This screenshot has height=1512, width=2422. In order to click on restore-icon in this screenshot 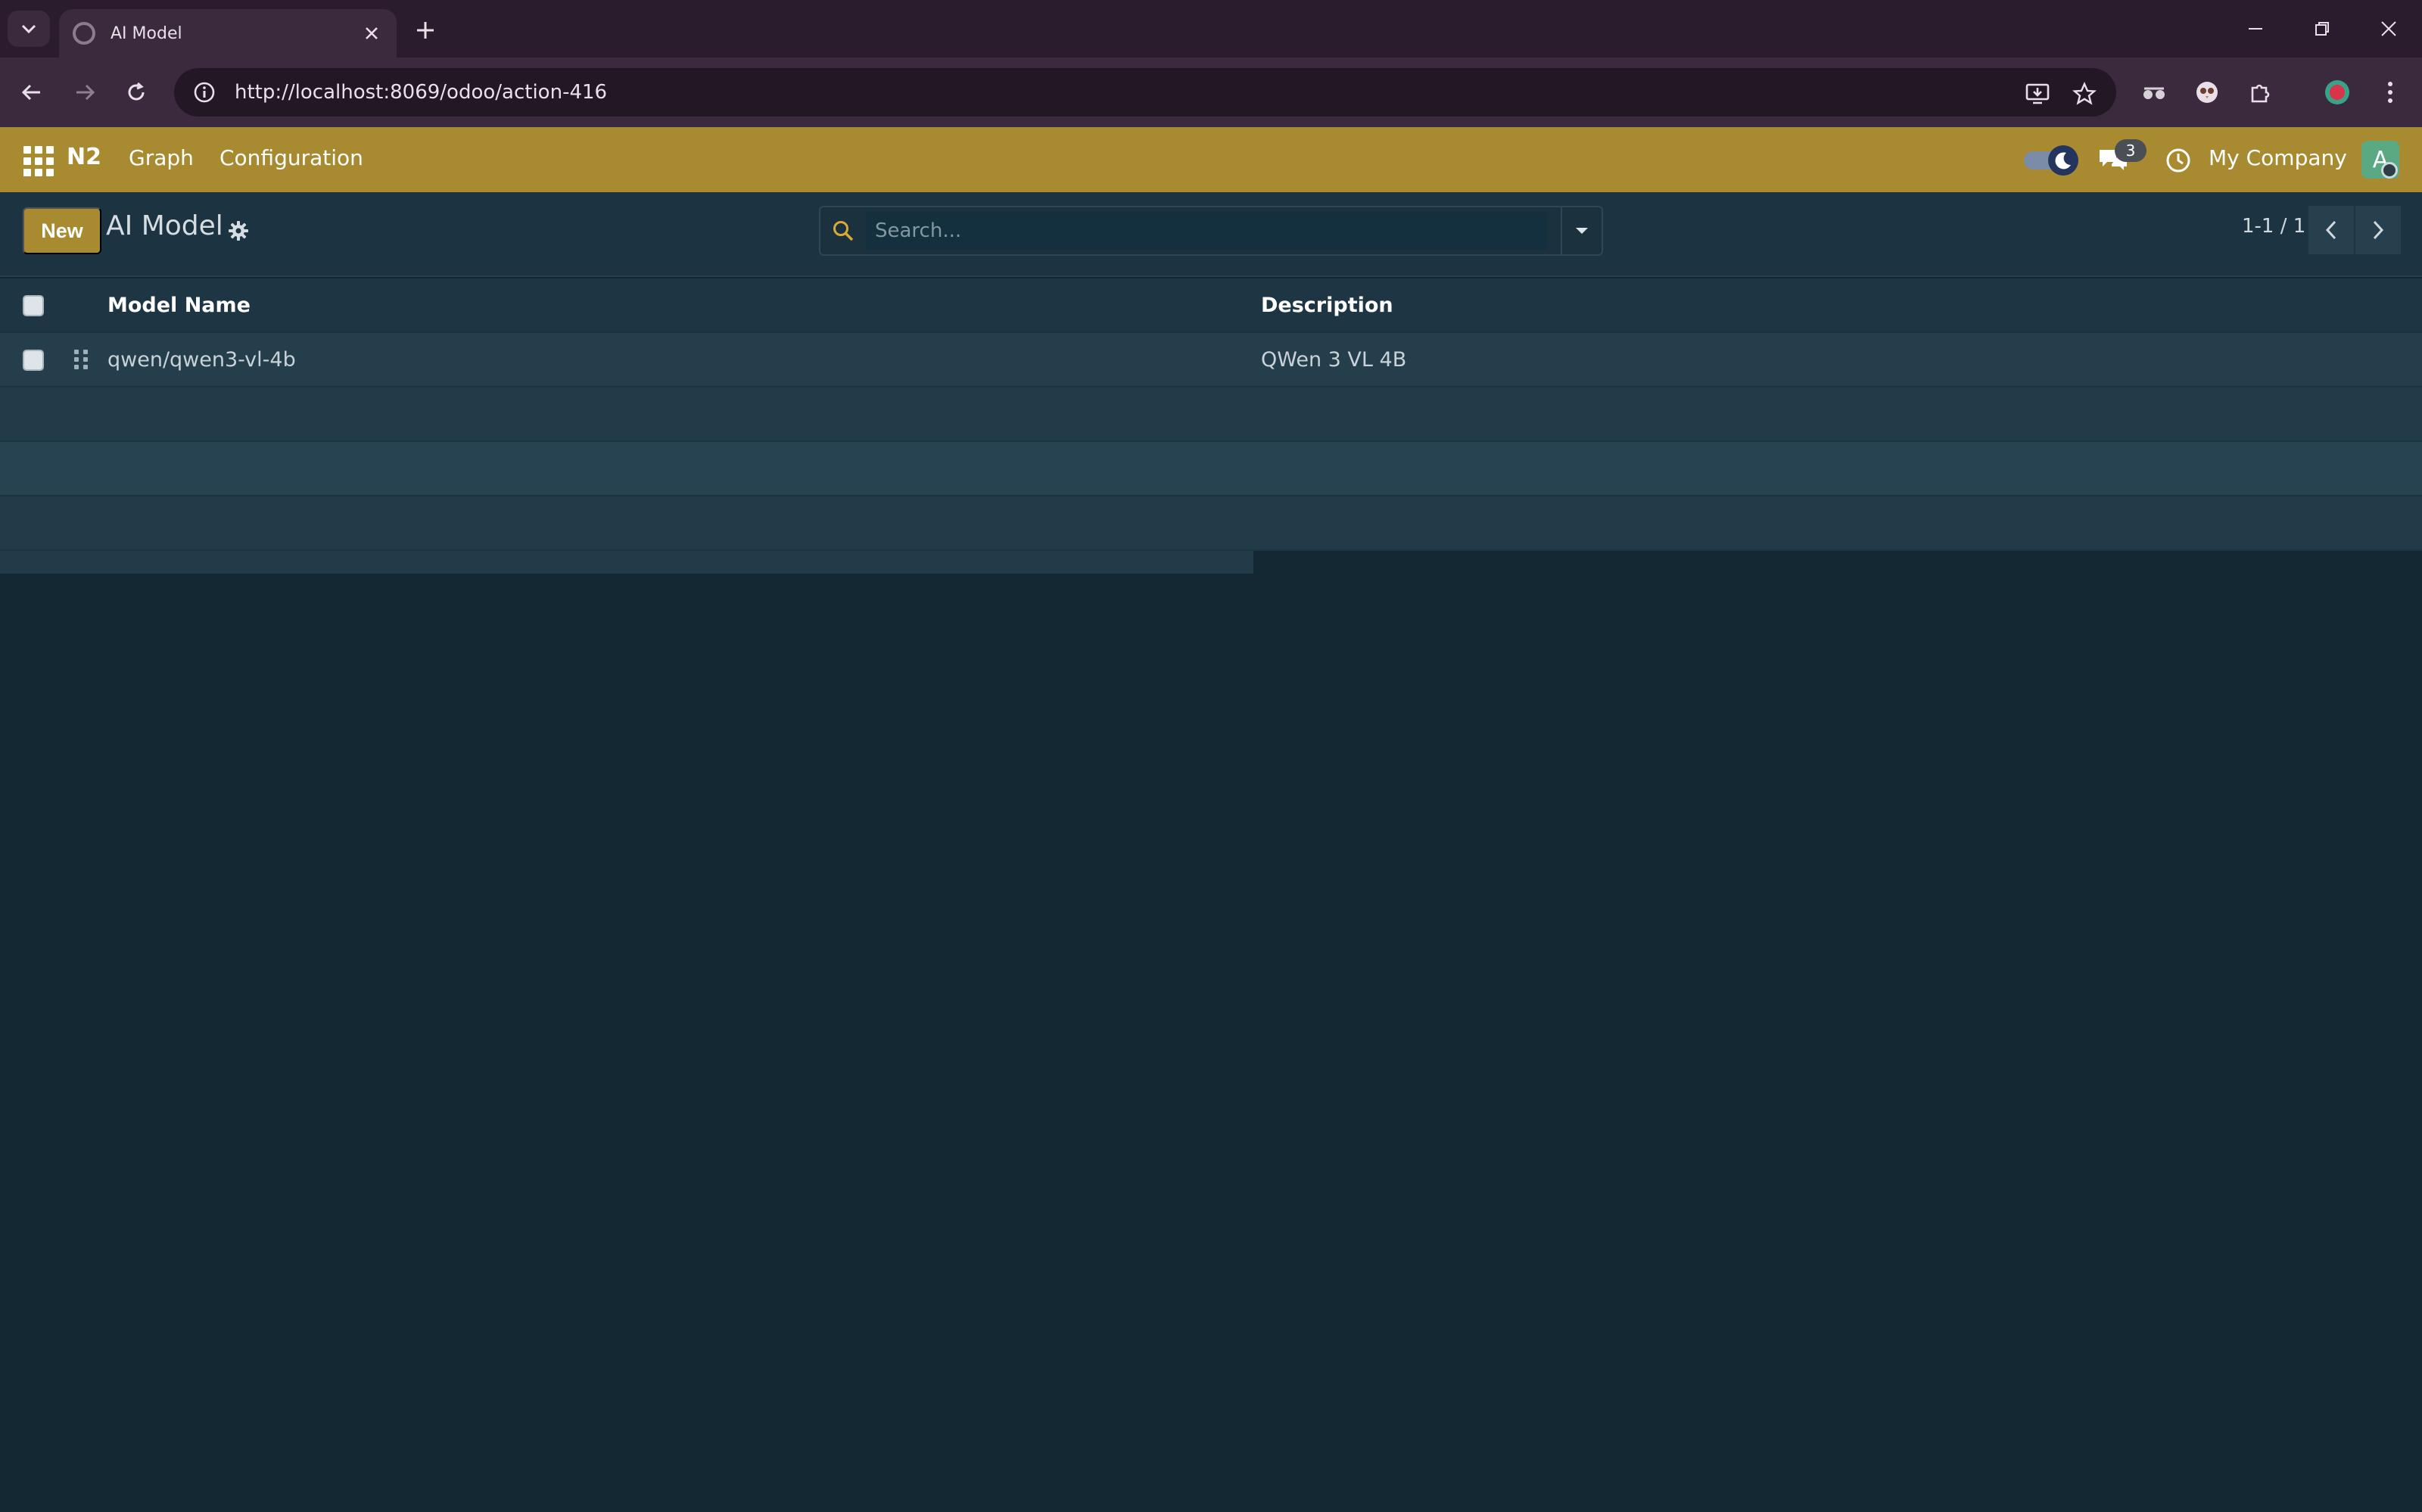, I will do `click(2322, 29)`.